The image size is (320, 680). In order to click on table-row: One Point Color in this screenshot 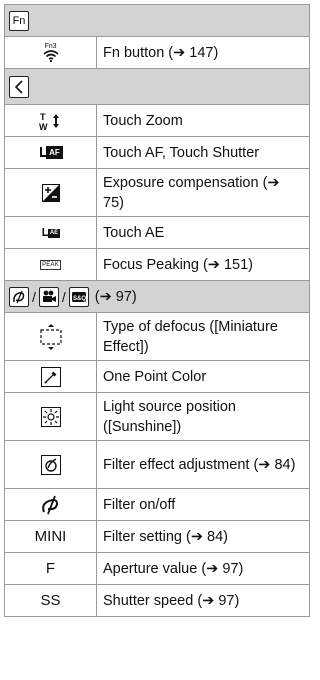, I will do `click(157, 377)`.